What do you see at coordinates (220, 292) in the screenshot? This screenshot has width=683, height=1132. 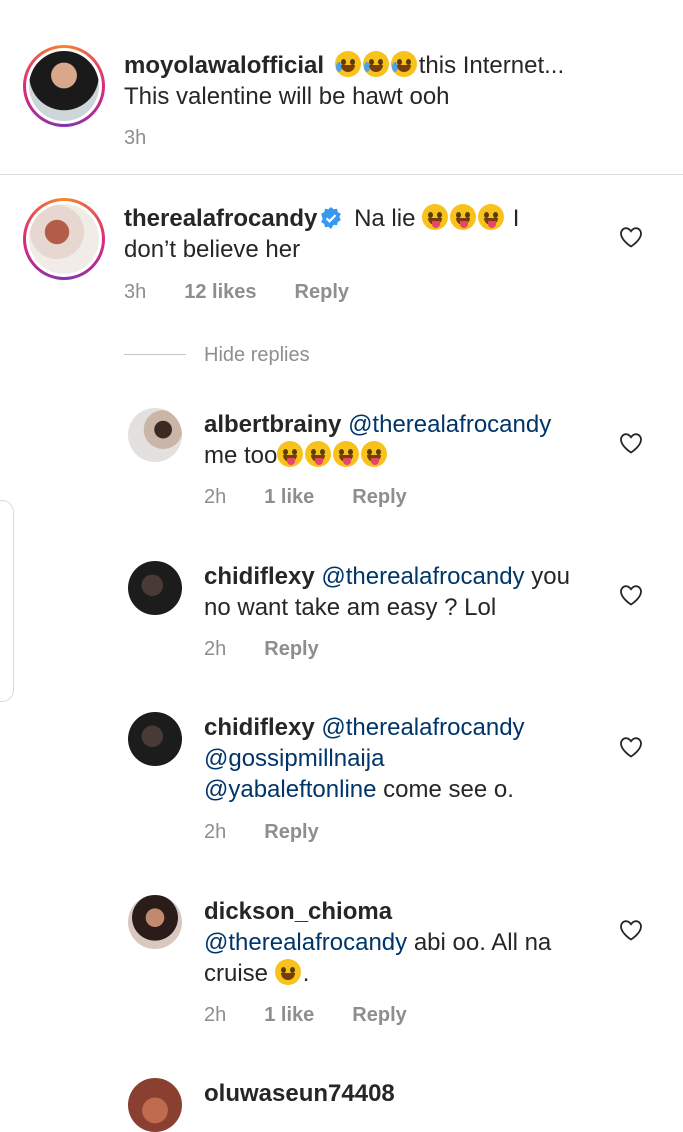 I see `comment-likes: 12 likes` at bounding box center [220, 292].